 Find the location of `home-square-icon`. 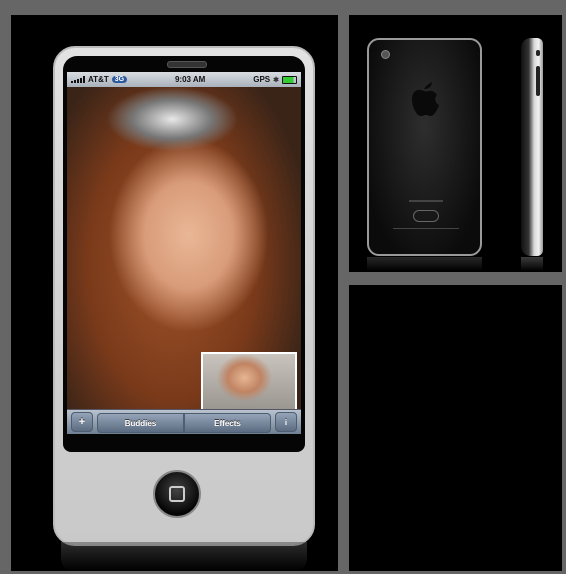

home-square-icon is located at coordinates (177, 494).